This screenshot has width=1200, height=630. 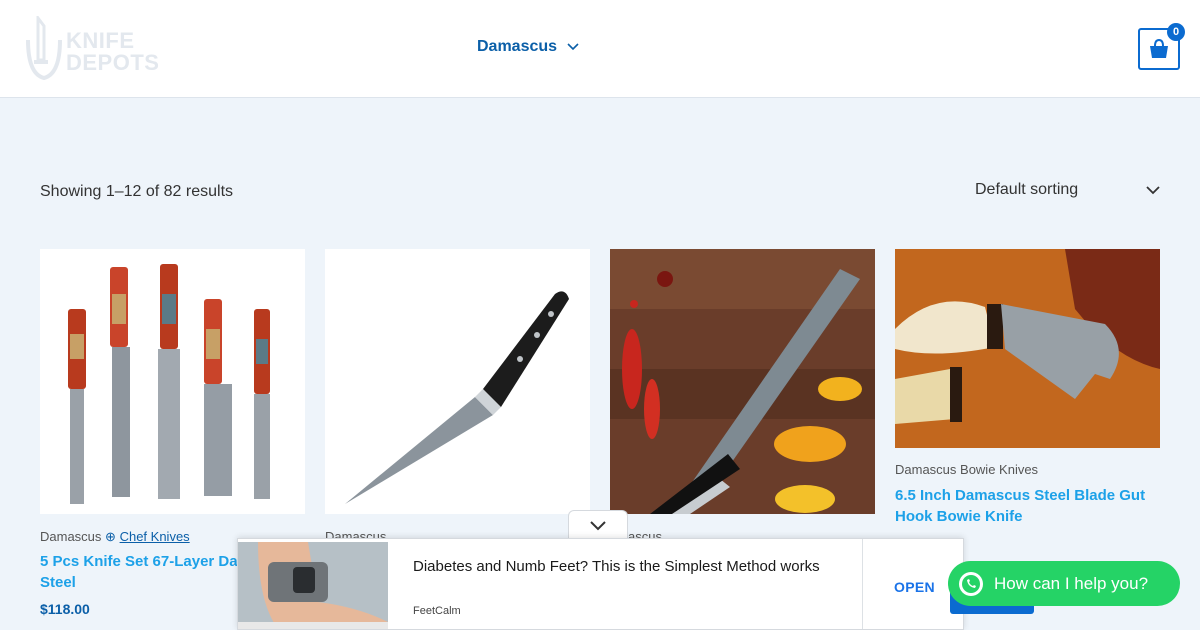 I want to click on product-category: Damascus ⊕ Chef Knives, so click(x=115, y=536).